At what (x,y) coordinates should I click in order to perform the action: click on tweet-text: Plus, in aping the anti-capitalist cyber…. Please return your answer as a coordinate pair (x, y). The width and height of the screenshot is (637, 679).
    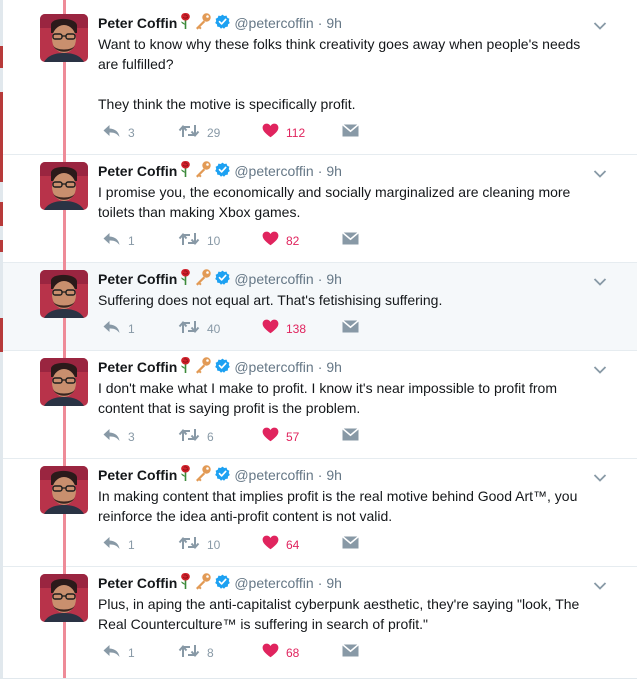
    Looking at the image, I should click on (350, 614).